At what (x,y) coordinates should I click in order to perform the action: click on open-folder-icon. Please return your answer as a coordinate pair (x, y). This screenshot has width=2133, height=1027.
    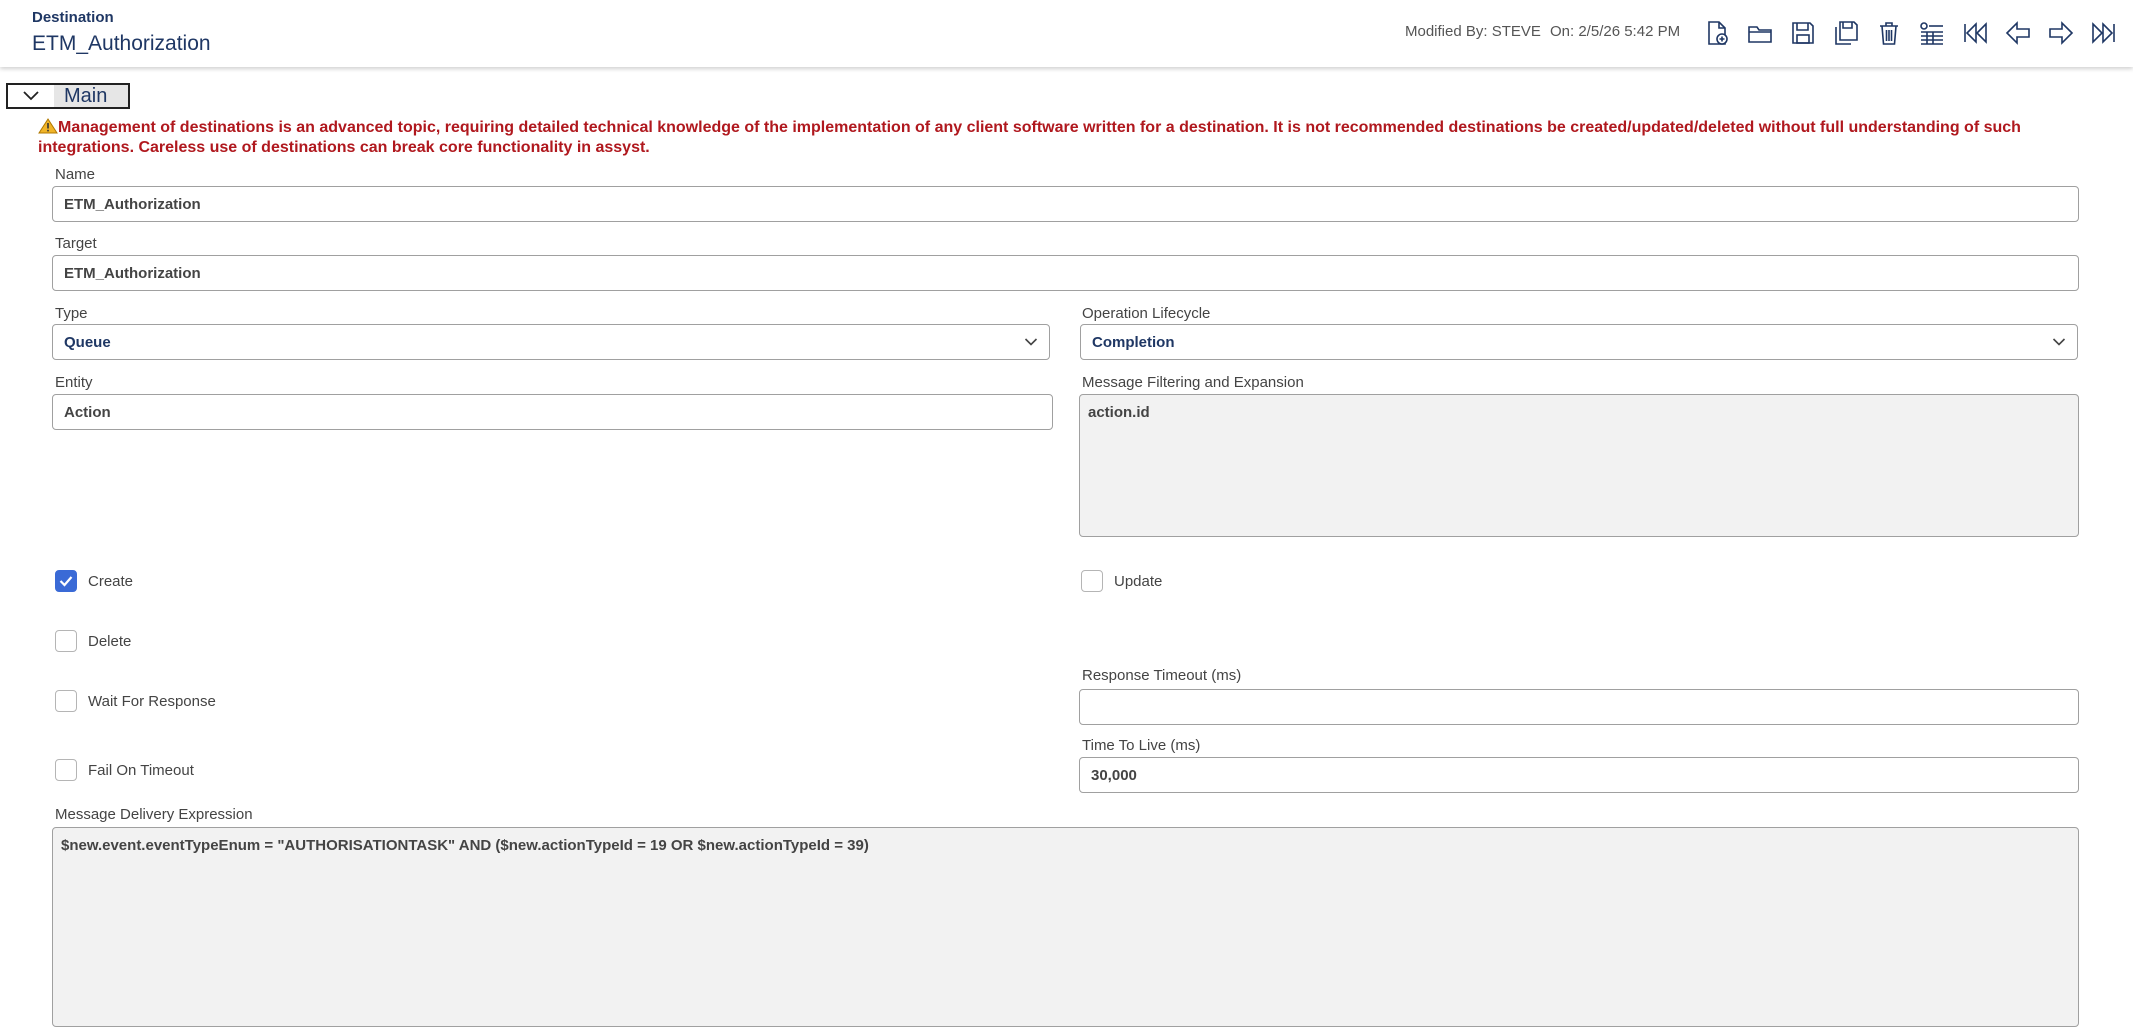
    Looking at the image, I should click on (1760, 34).